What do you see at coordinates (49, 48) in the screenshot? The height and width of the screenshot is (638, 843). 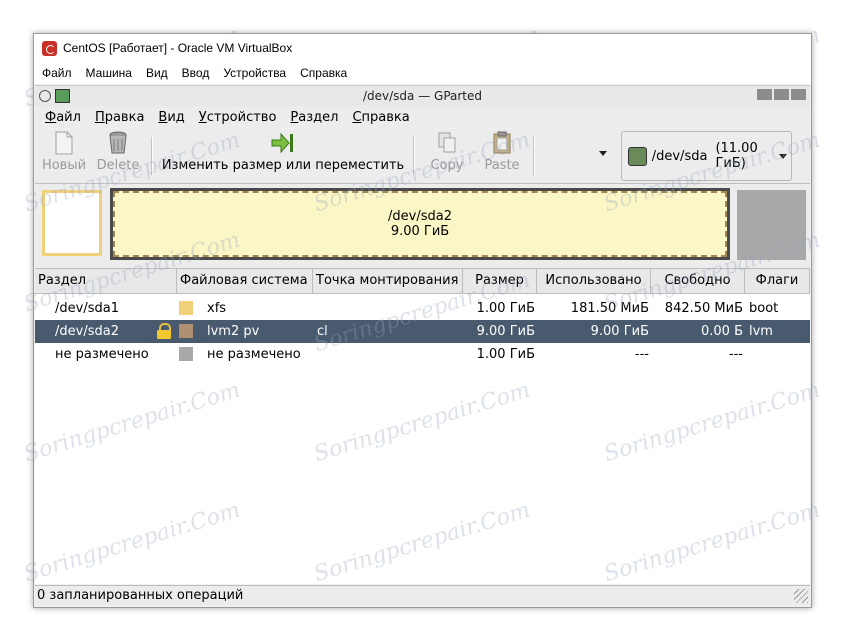 I see `virtualbox-app-icon` at bounding box center [49, 48].